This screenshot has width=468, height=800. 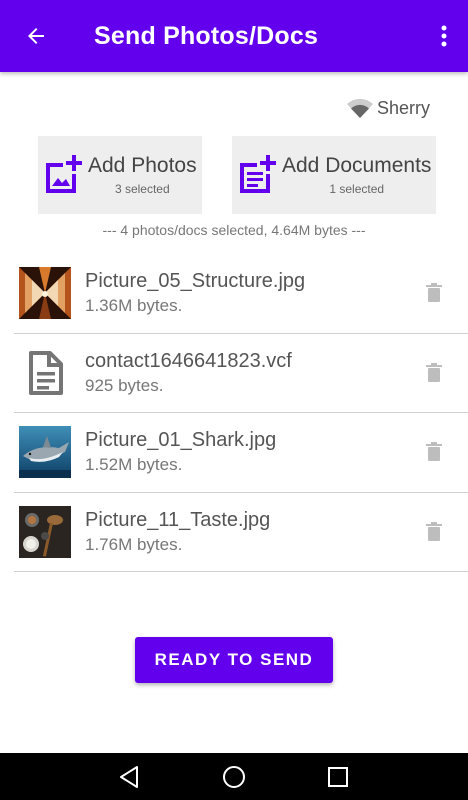 I want to click on add-photo-icon, so click(x=64, y=174).